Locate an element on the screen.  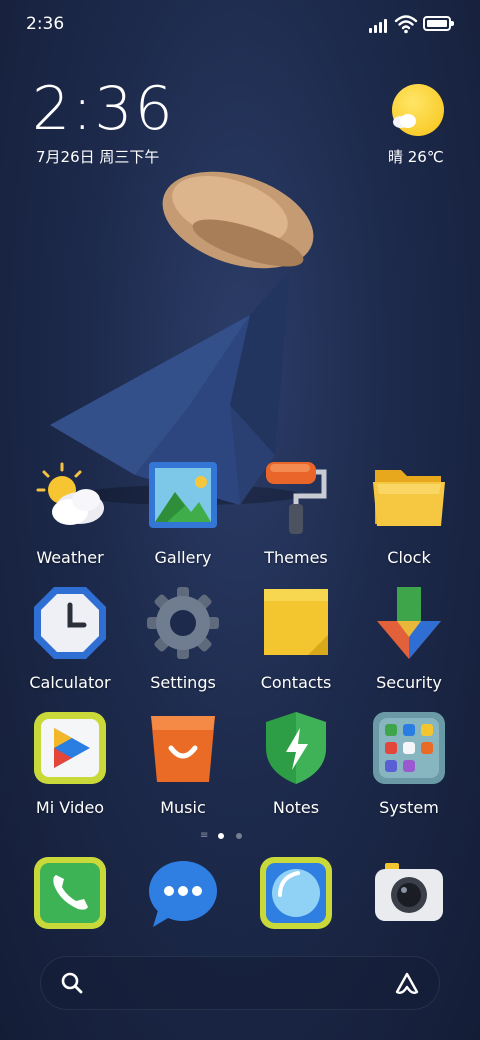
app-mi-video: Mi Video is located at coordinates (70, 763).